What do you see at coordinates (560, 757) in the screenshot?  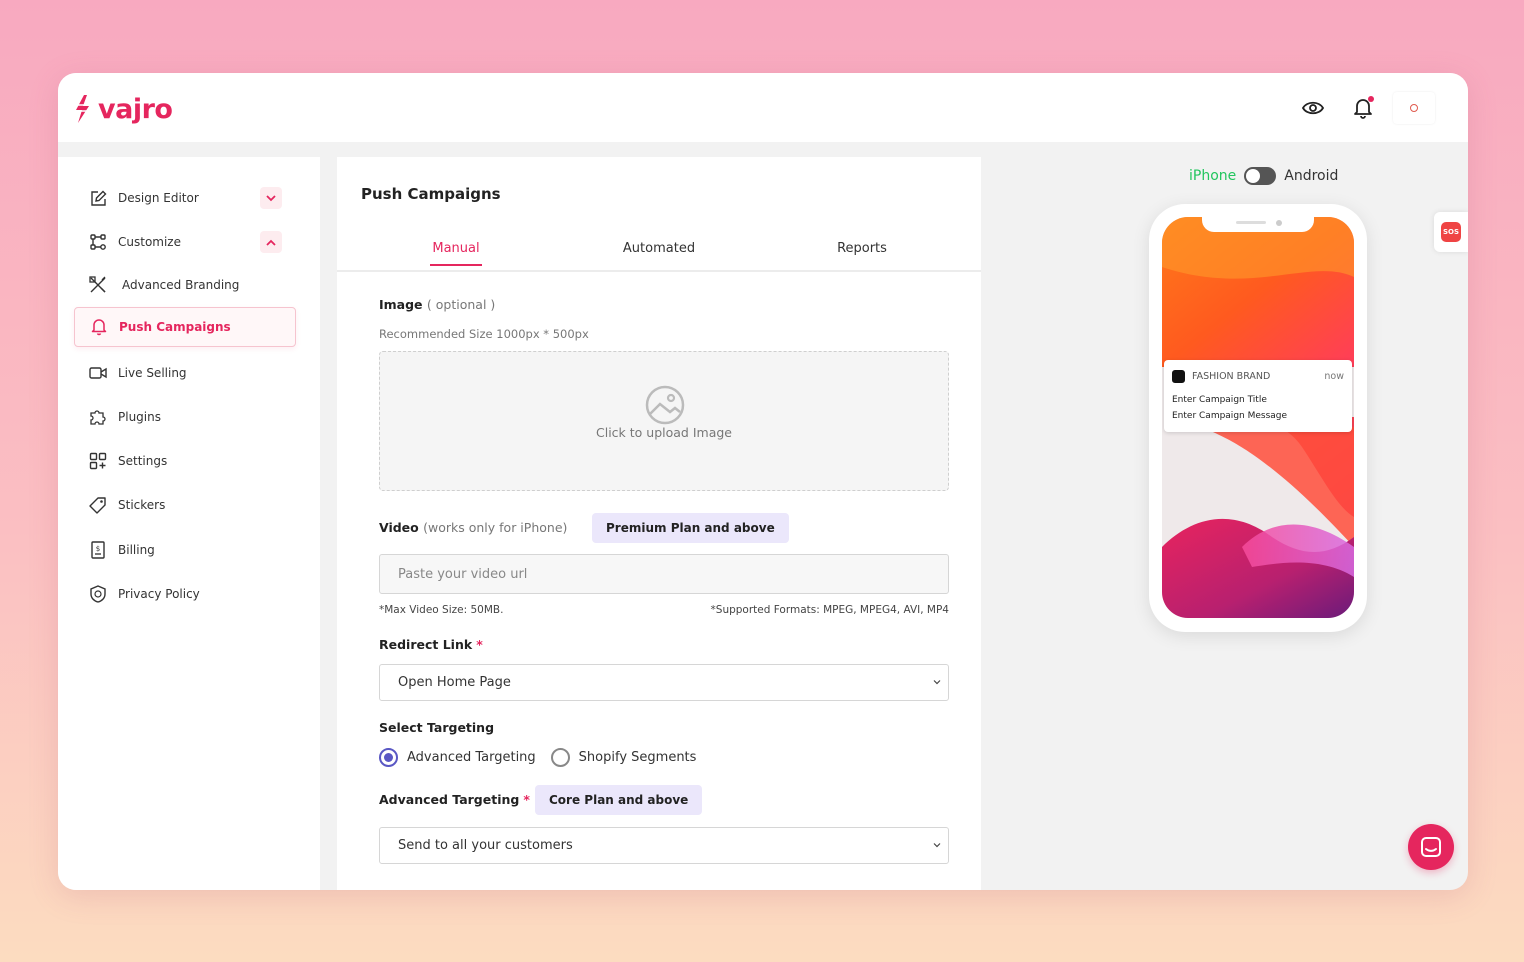 I see `radio-shopify-segments` at bounding box center [560, 757].